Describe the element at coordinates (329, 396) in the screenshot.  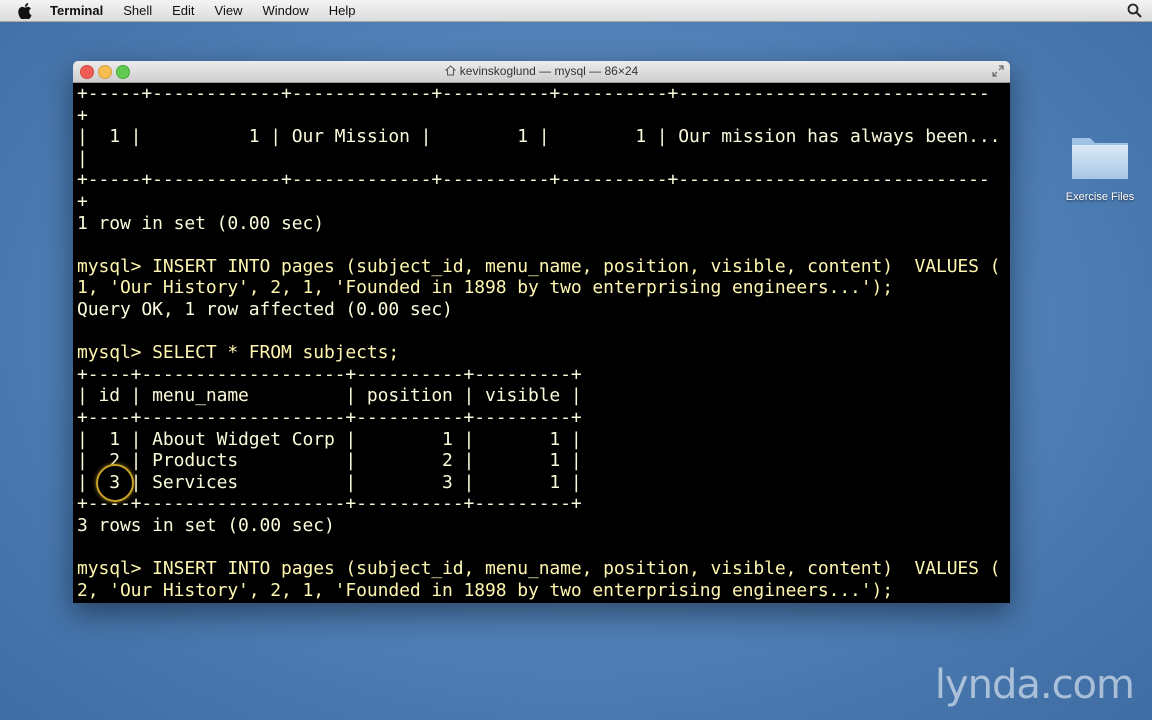
I see `terminal-line: | id | menu_name | position | visible |` at that location.